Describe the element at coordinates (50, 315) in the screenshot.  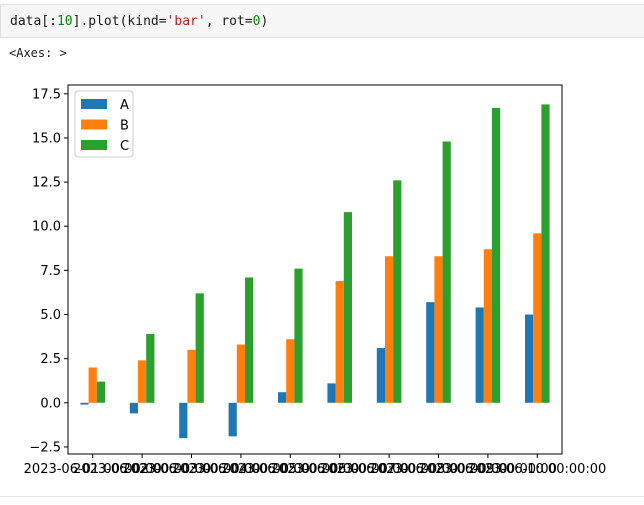
I see `y-tick-label: 5.0` at that location.